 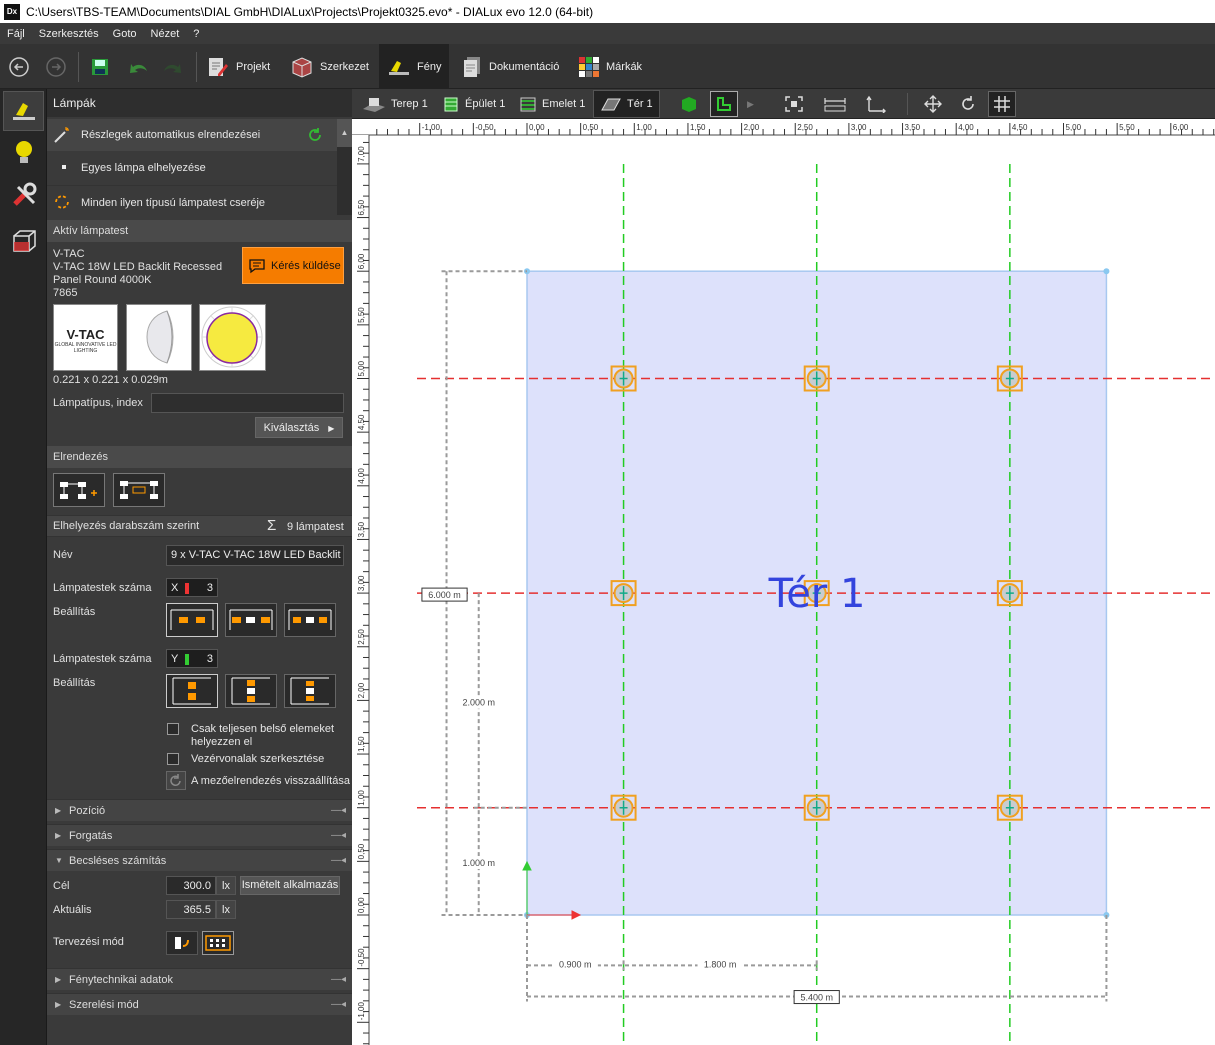 I want to click on select-button: Kiválasztás ▶, so click(x=299, y=427).